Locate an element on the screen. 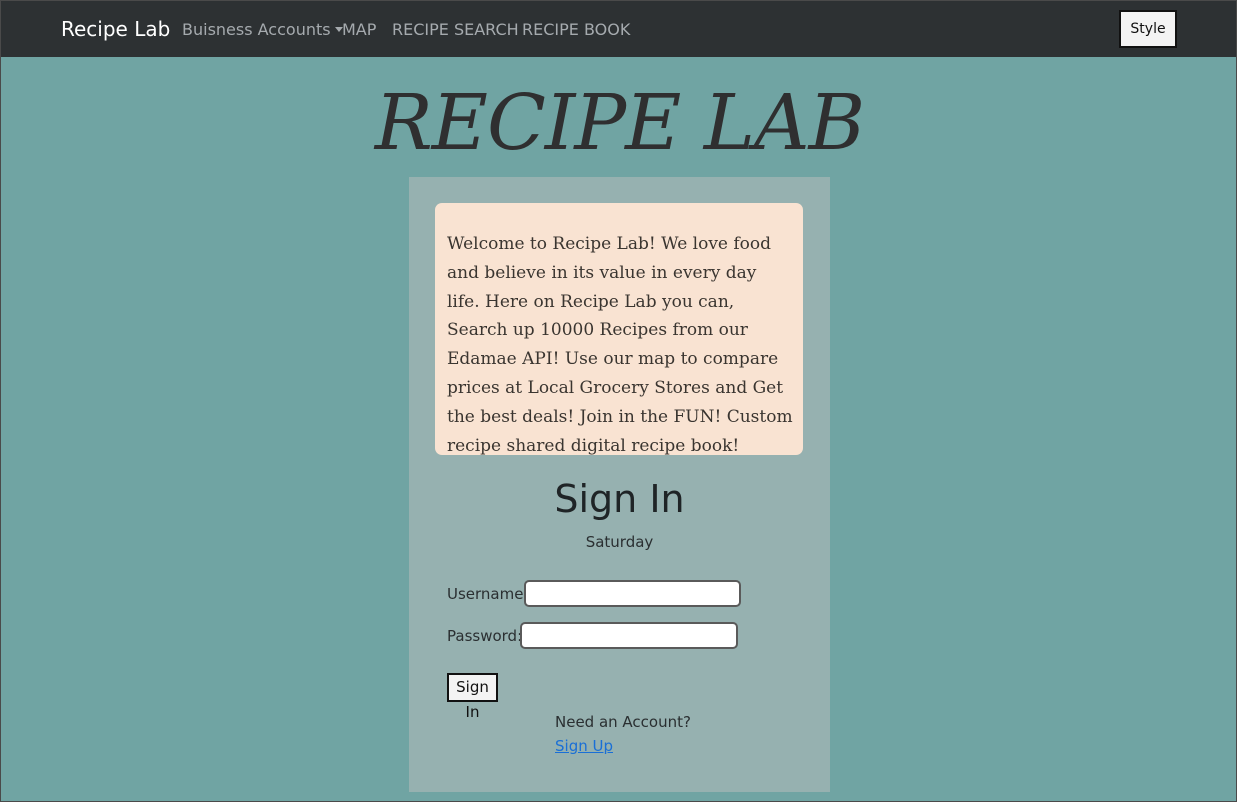 Image resolution: width=1237 pixels, height=802 pixels. nav-recipe-book-link: RECIPE BOOK is located at coordinates (576, 30).